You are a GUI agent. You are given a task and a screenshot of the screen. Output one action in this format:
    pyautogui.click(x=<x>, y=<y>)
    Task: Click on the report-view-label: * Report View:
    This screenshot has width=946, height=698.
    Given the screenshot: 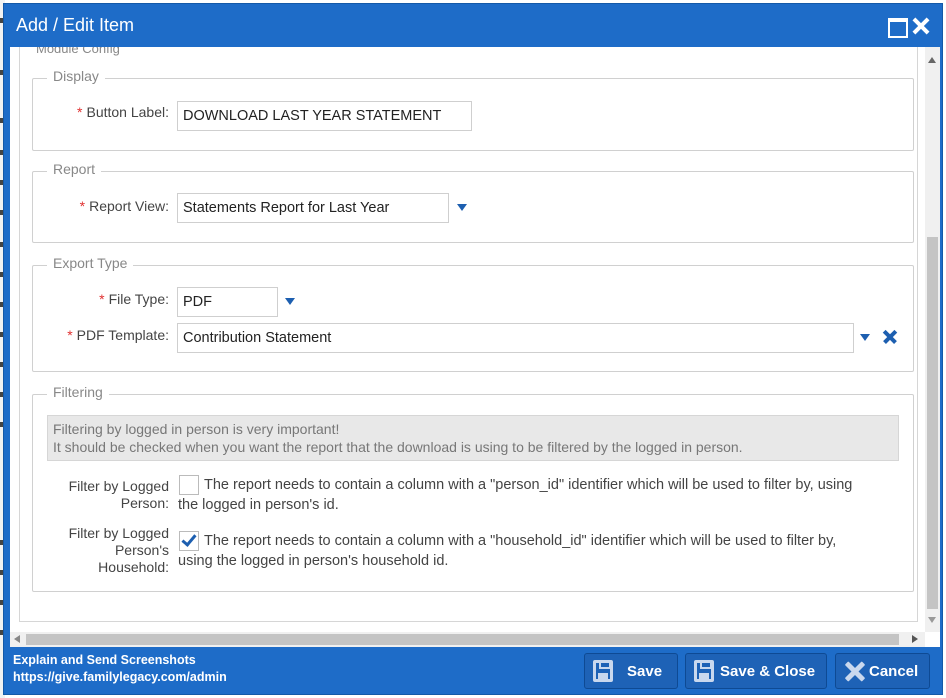 What is the action you would take?
    pyautogui.click(x=124, y=206)
    